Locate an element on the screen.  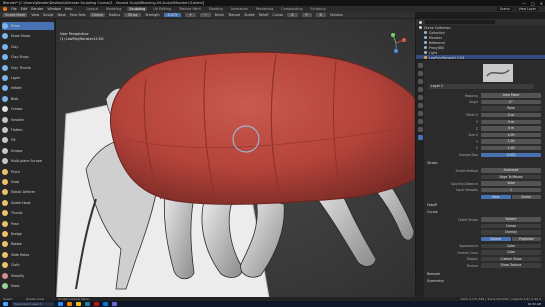
tool-draw: Draw is located at coordinates (28, 26).